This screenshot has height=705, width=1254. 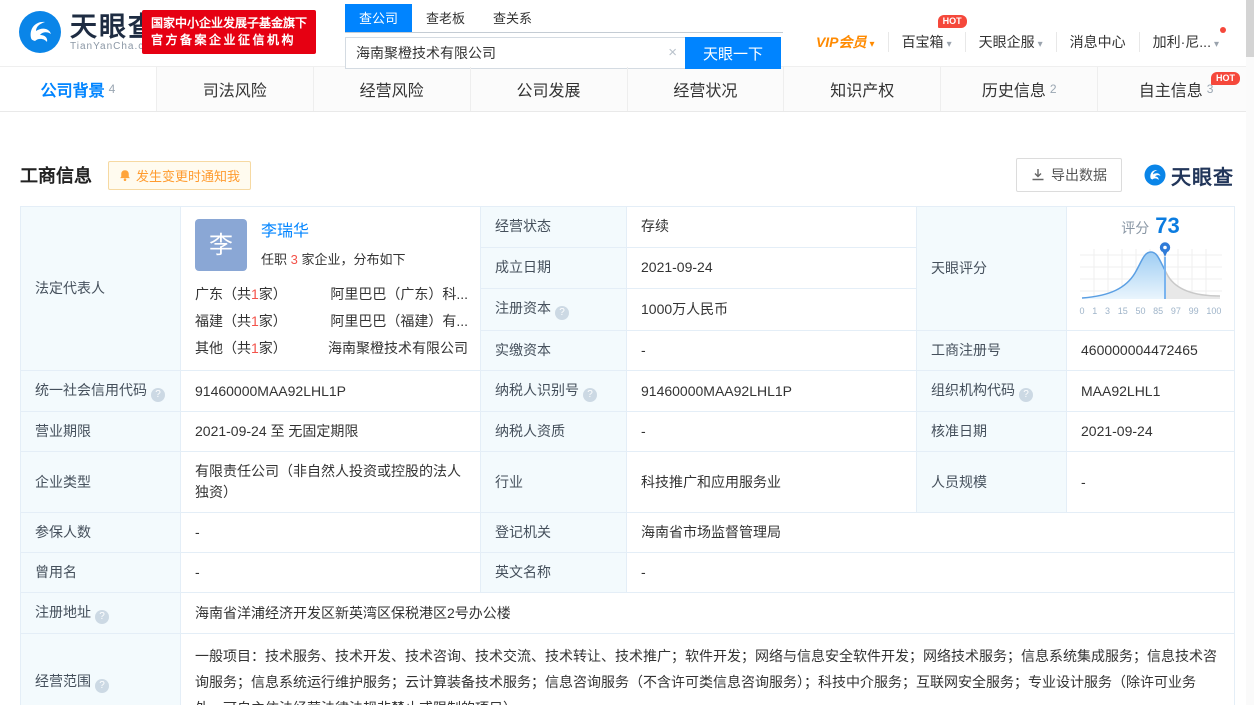 I want to click on search-button: 天眼一下, so click(x=733, y=53).